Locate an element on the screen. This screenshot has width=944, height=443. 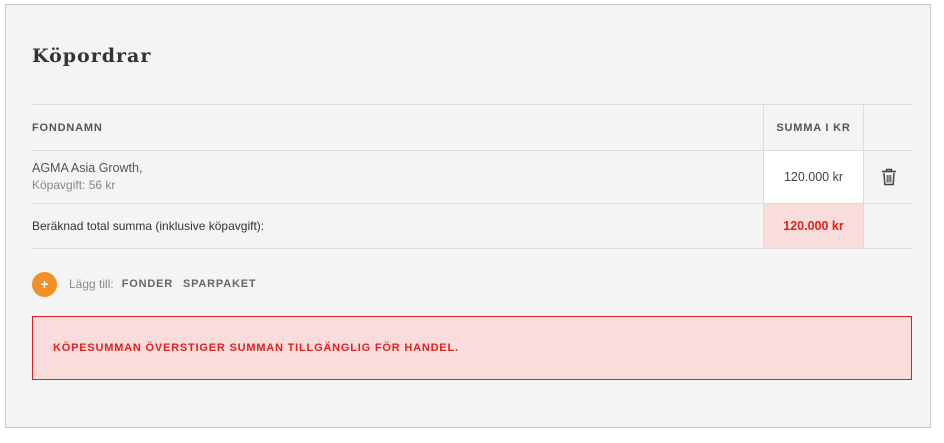
add-button: + is located at coordinates (44, 284).